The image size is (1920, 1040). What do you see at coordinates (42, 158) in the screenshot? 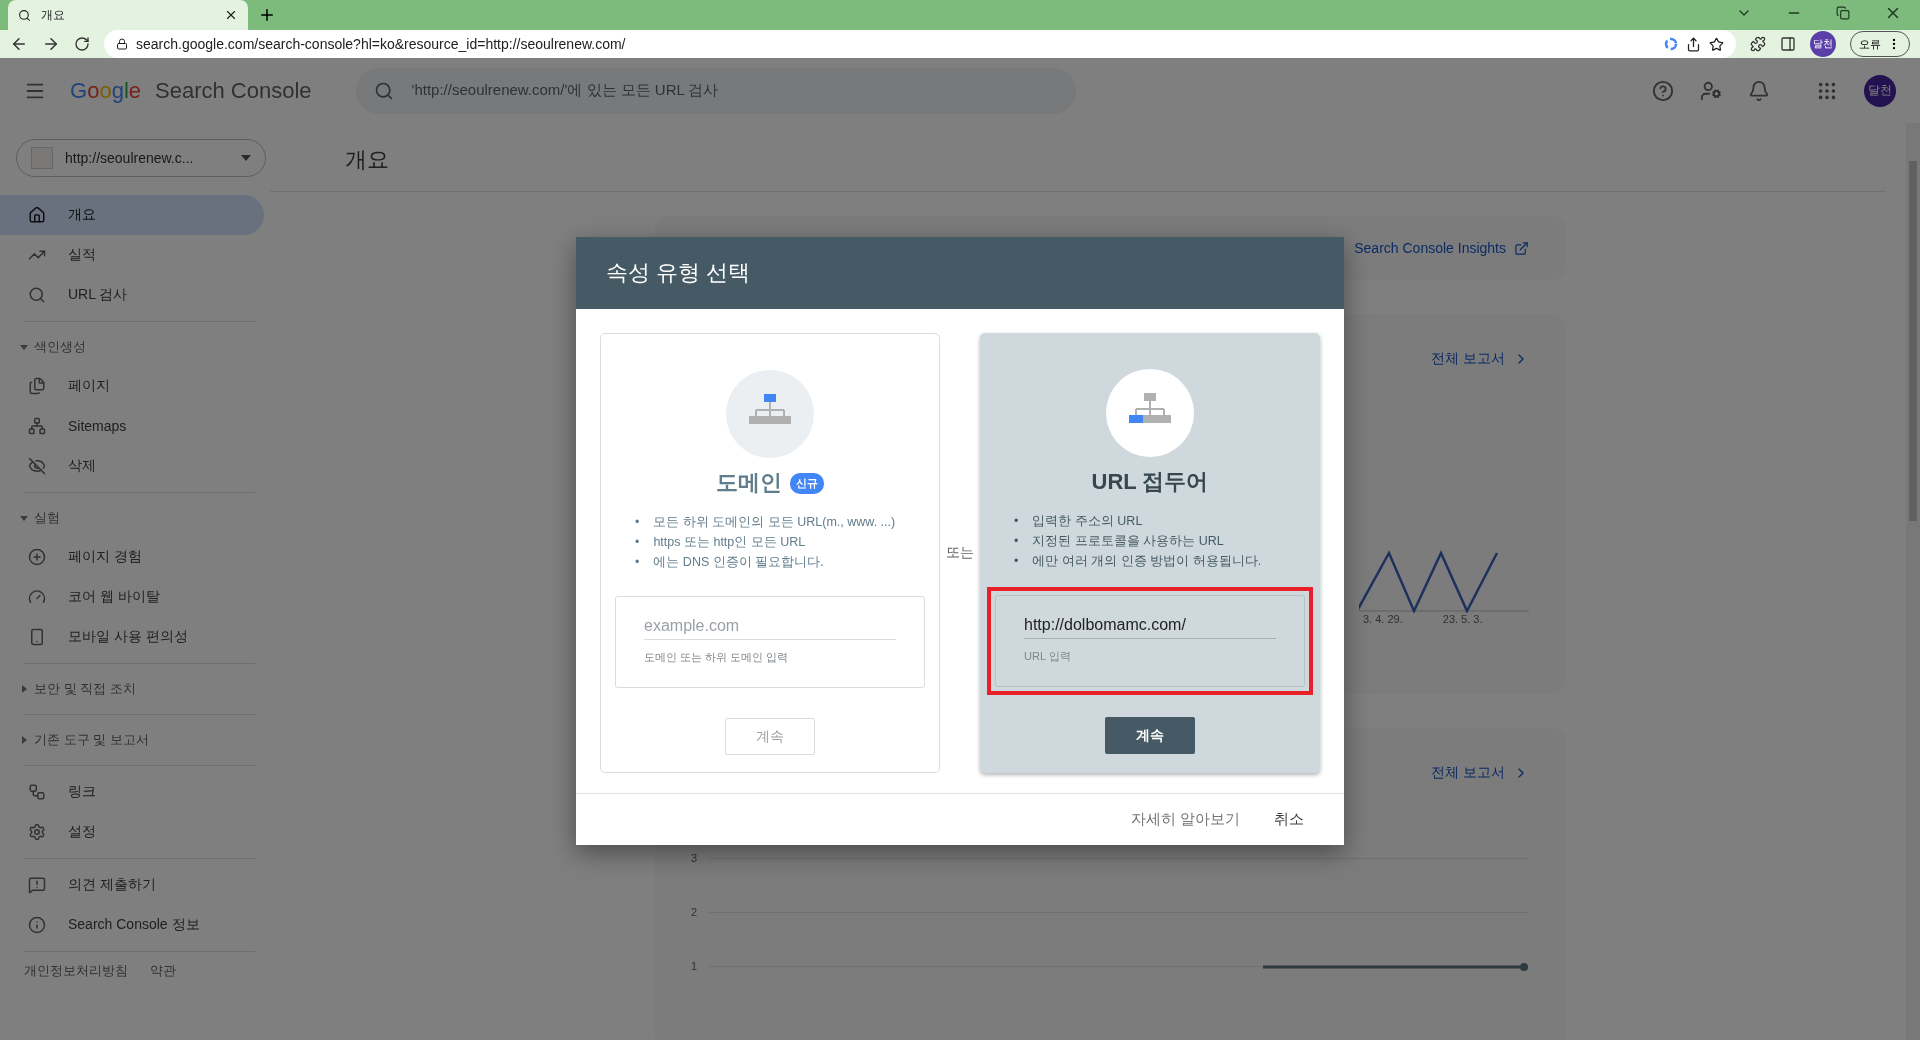
I see `site-favicon-icon` at bounding box center [42, 158].